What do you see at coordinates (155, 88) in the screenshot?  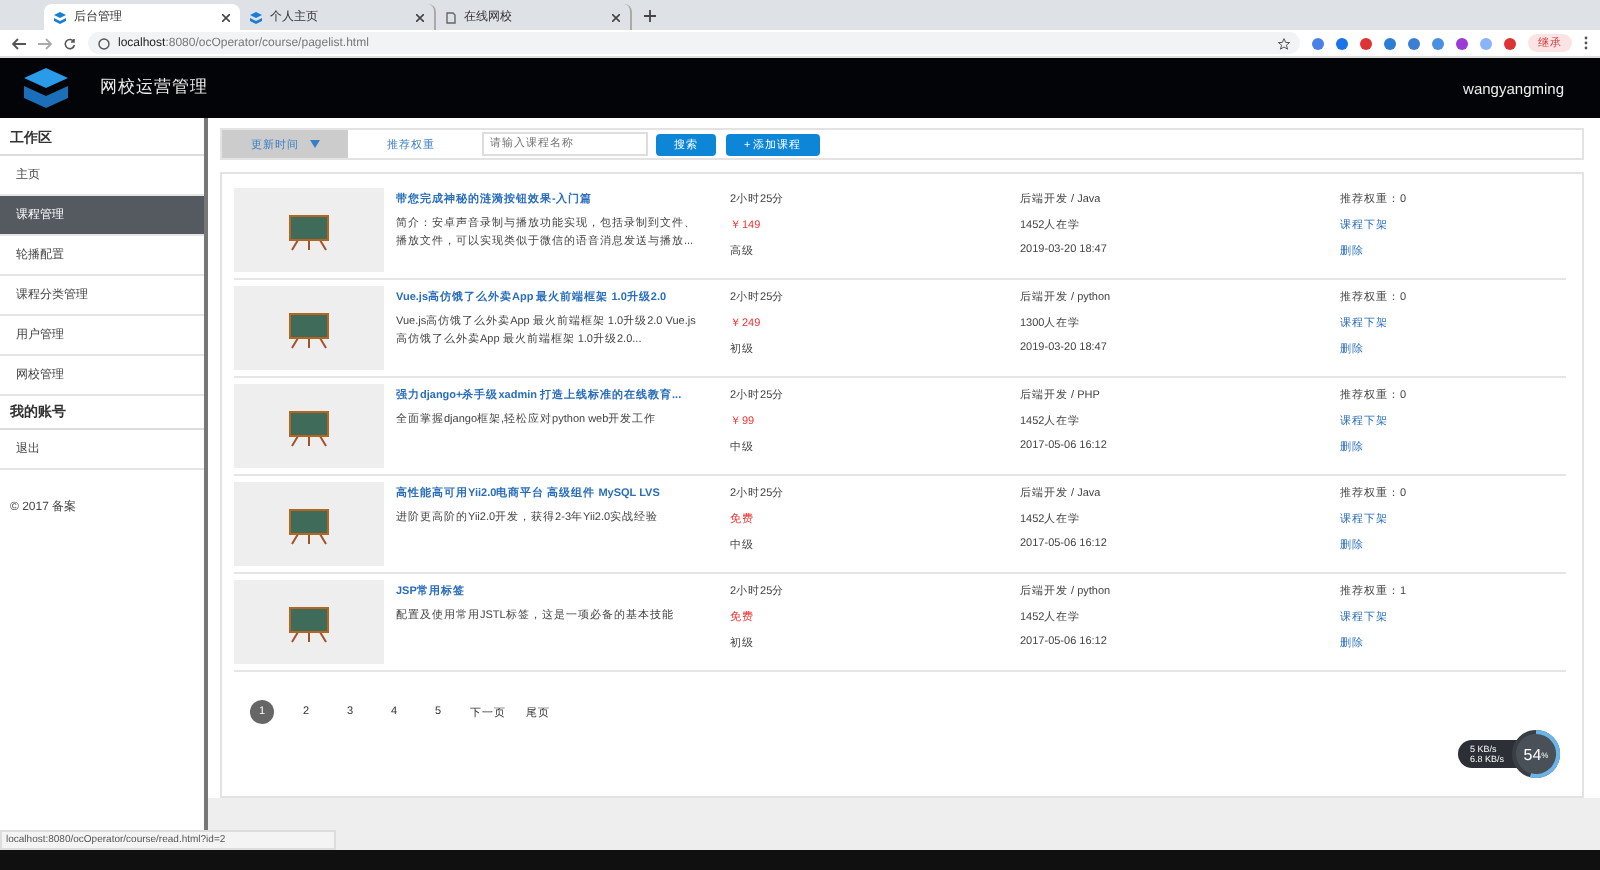 I see `app-title: 网校运营管理` at bounding box center [155, 88].